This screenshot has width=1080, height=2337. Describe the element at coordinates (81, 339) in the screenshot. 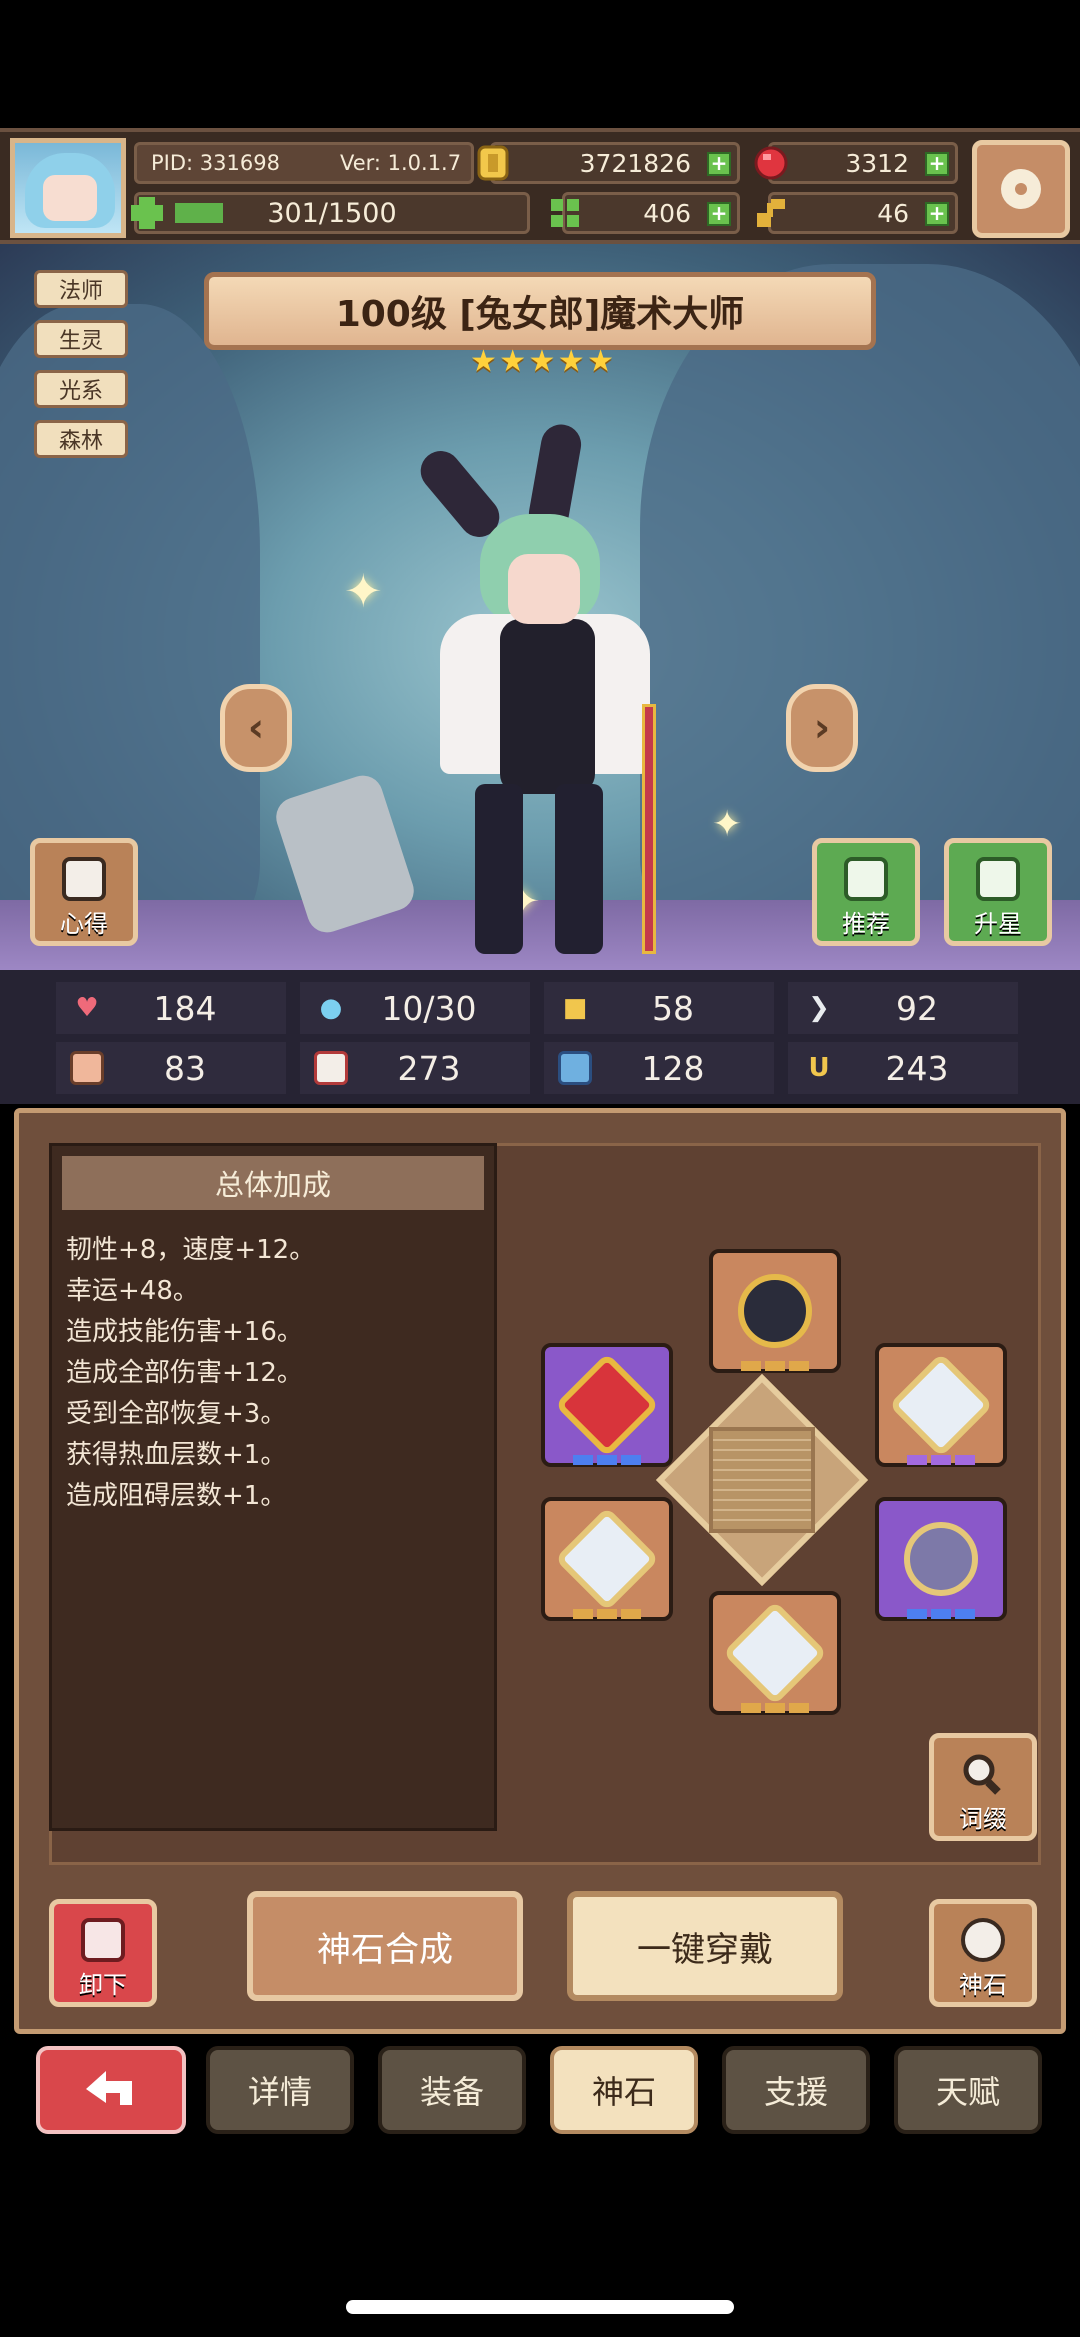

I see `tag-race: 生灵` at that location.